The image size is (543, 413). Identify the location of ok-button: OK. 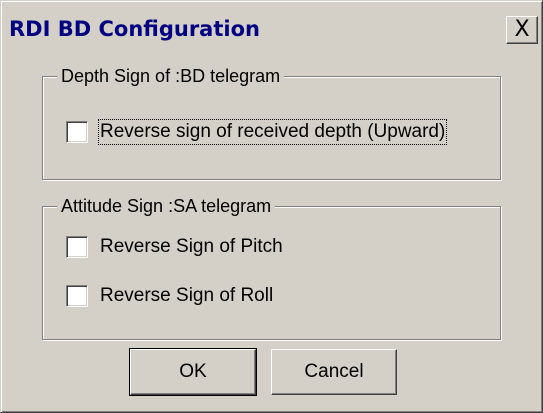
(193, 372).